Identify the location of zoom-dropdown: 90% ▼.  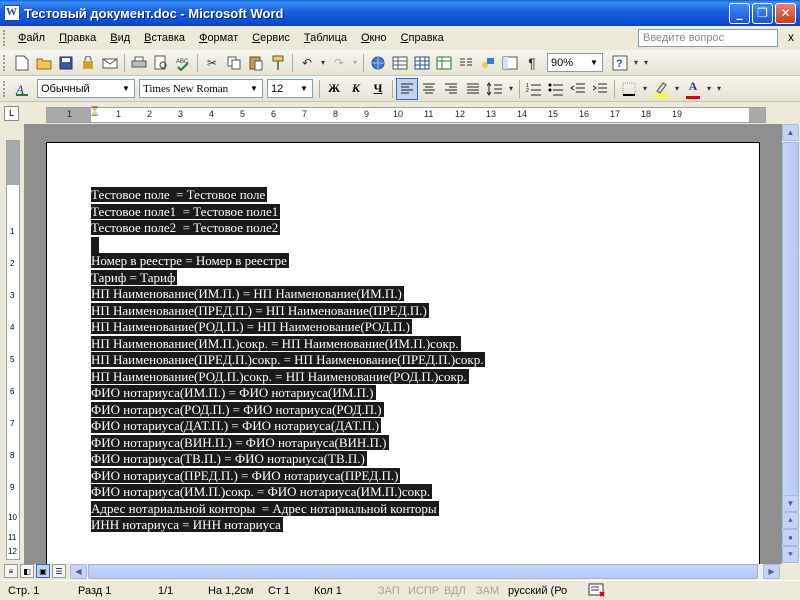
(575, 62).